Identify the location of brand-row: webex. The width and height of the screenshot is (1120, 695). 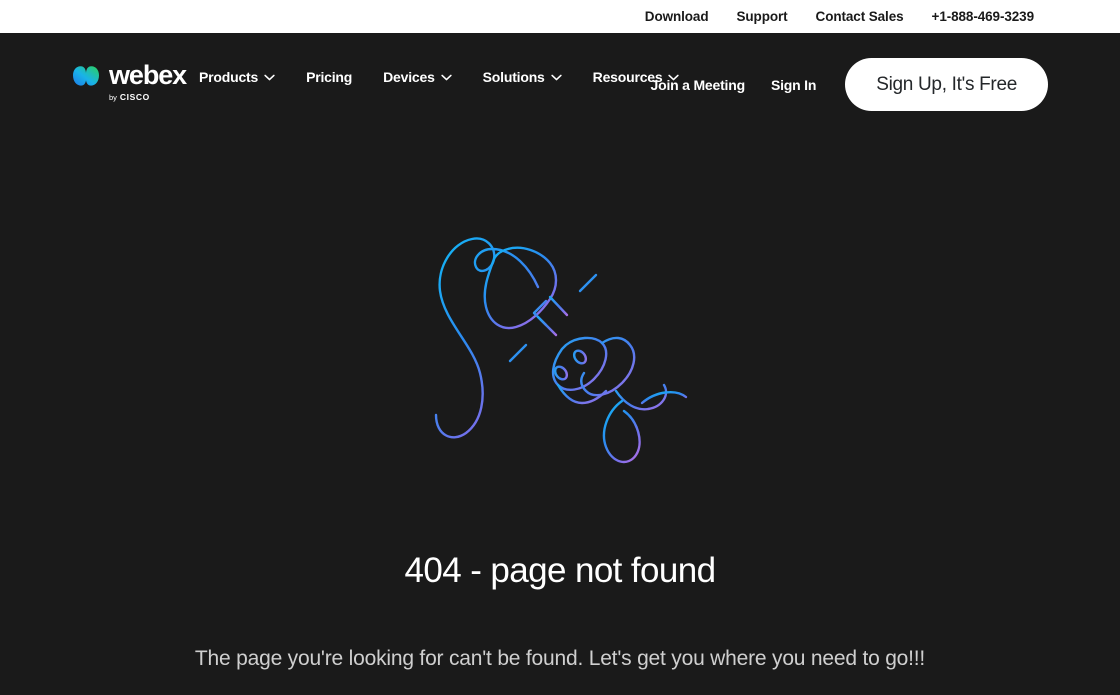
(129, 75).